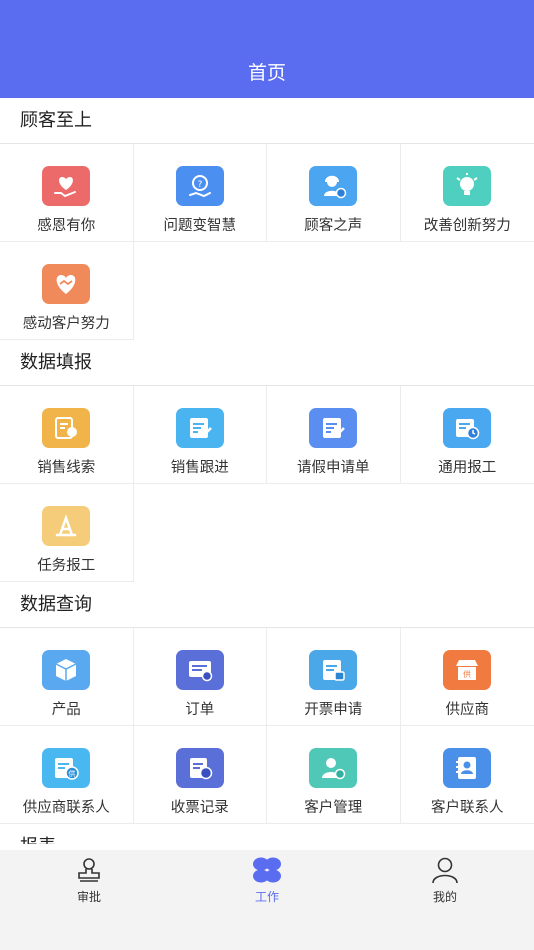  What do you see at coordinates (199, 468) in the screenshot?
I see `grid-item-label: 销售跟进` at bounding box center [199, 468].